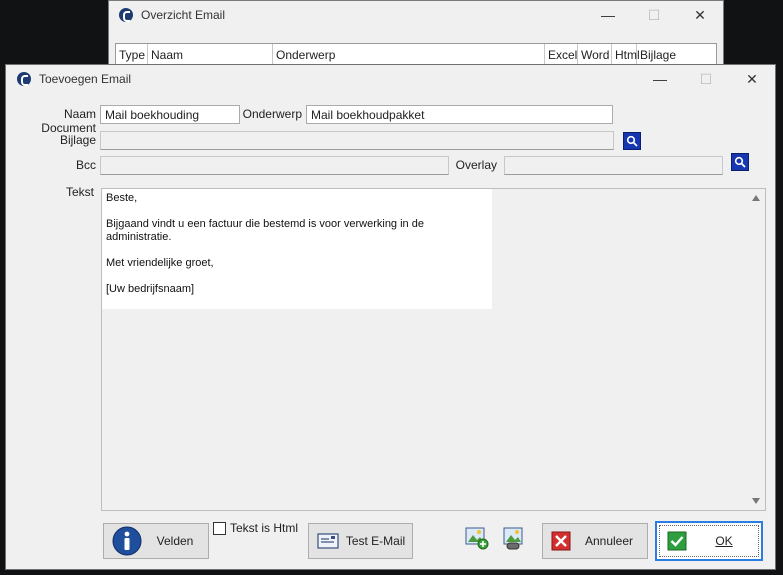  Describe the element at coordinates (357, 140) in the screenshot. I see `bijlage-input` at that location.